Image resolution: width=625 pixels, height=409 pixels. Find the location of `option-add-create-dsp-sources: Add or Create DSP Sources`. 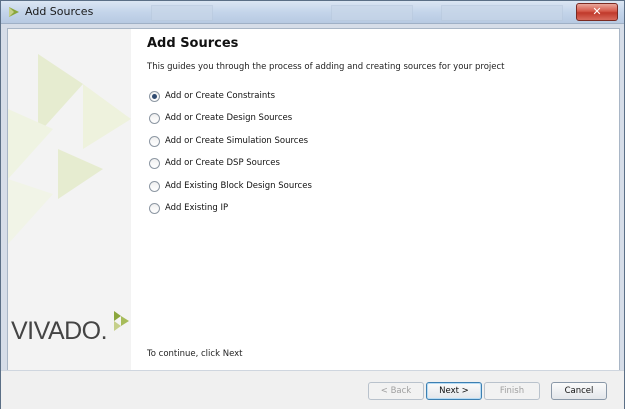

option-add-create-dsp-sources: Add or Create DSP Sources is located at coordinates (214, 163).